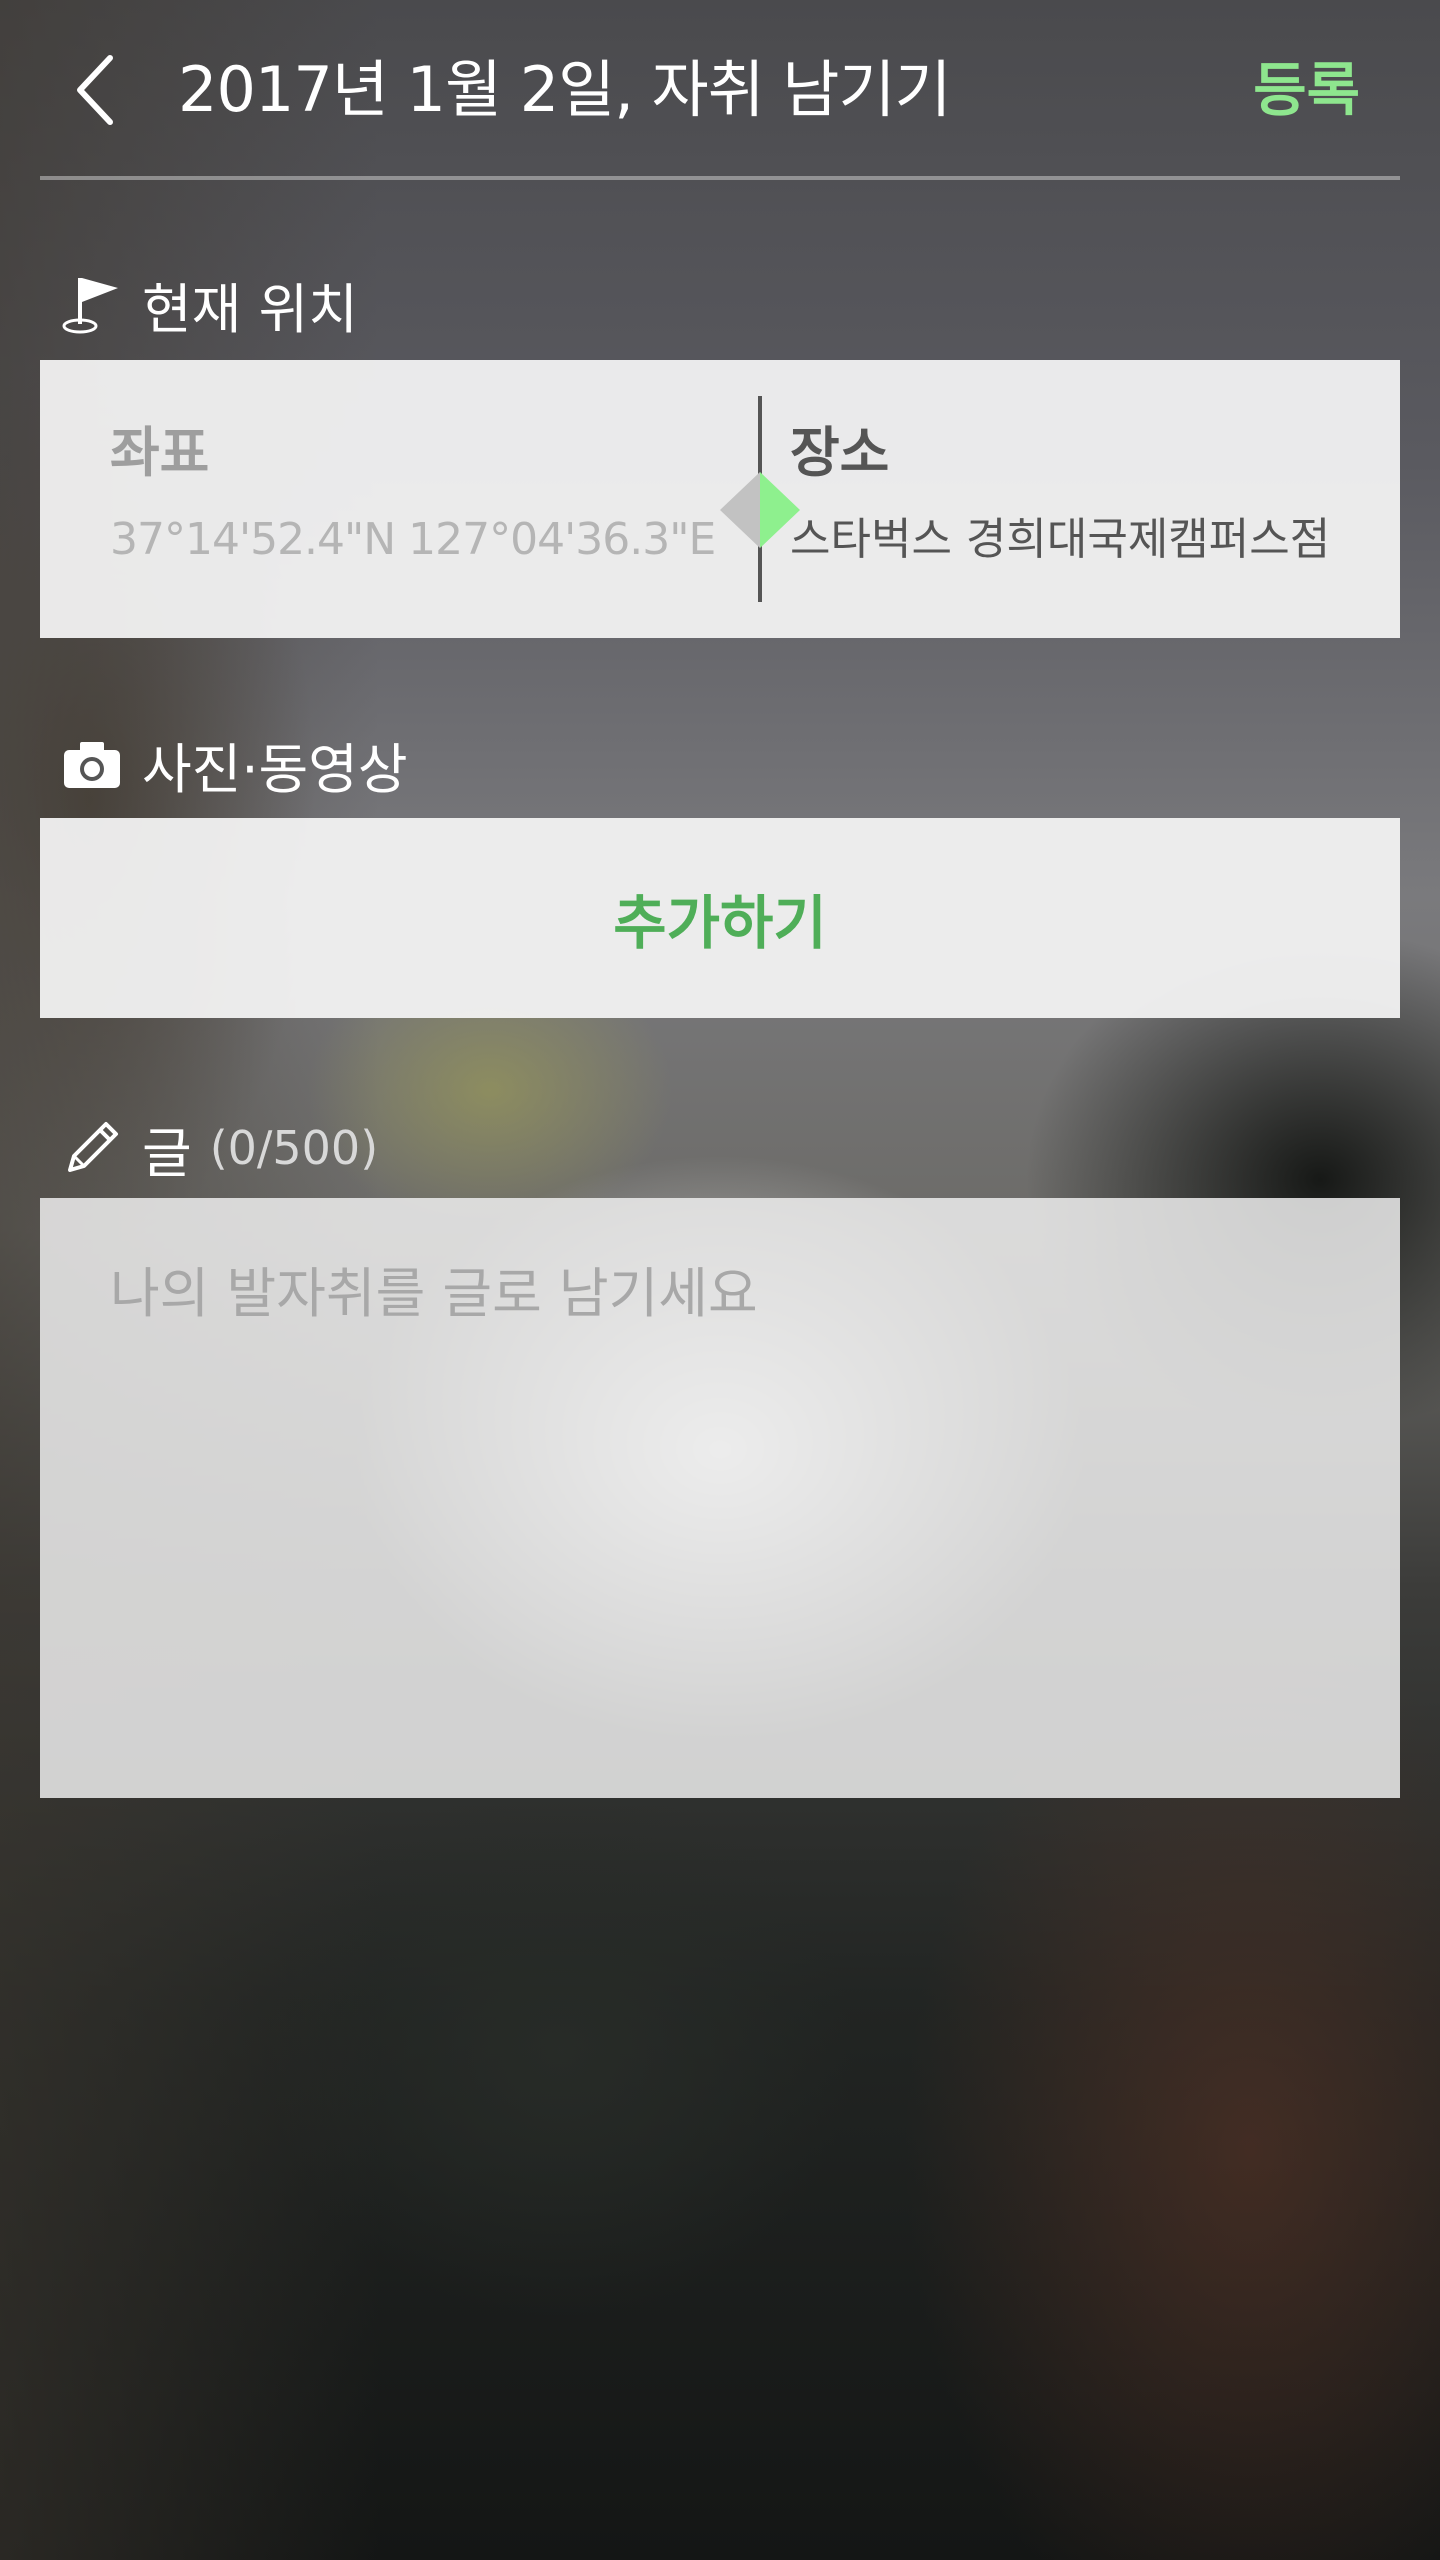  What do you see at coordinates (294, 1148) in the screenshot?
I see `char-count: (0/500)` at bounding box center [294, 1148].